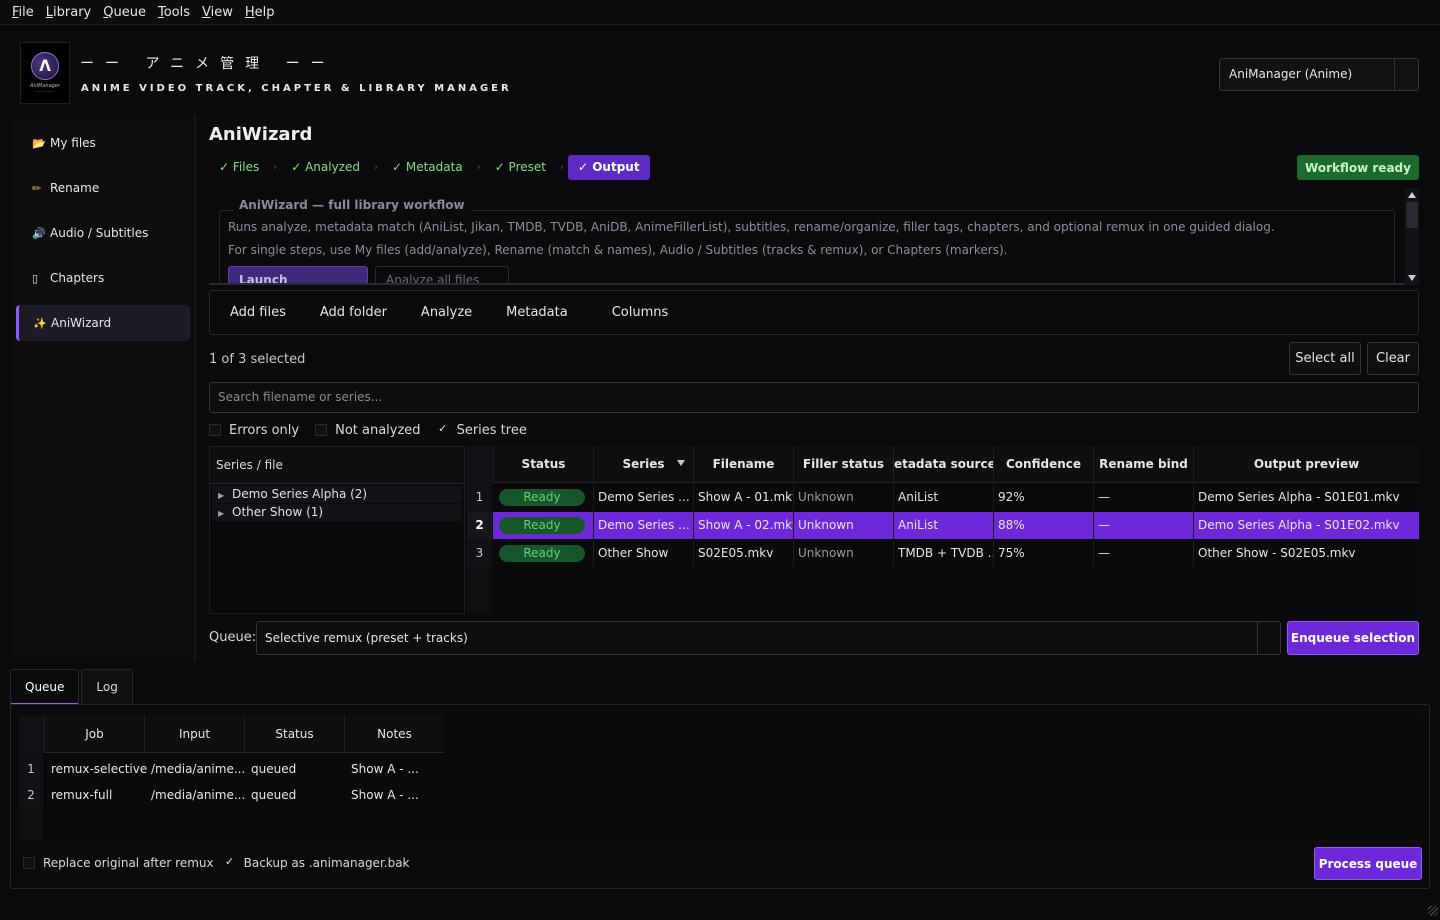  Describe the element at coordinates (378, 430) in the screenshot. I see `not-analyzed-label: Not analyzed` at that location.